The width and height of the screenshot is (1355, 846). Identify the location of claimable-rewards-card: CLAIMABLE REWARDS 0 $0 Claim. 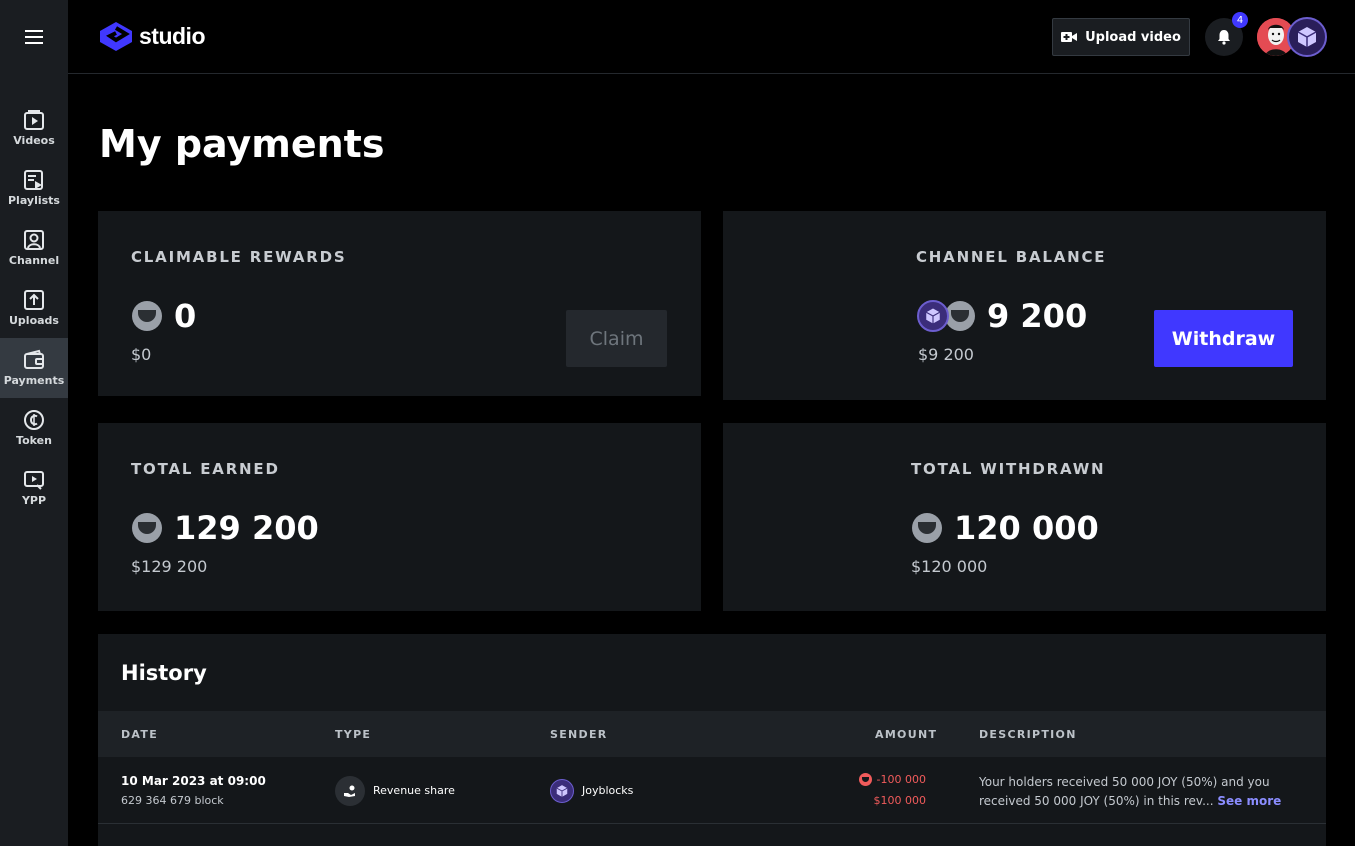
(399, 303).